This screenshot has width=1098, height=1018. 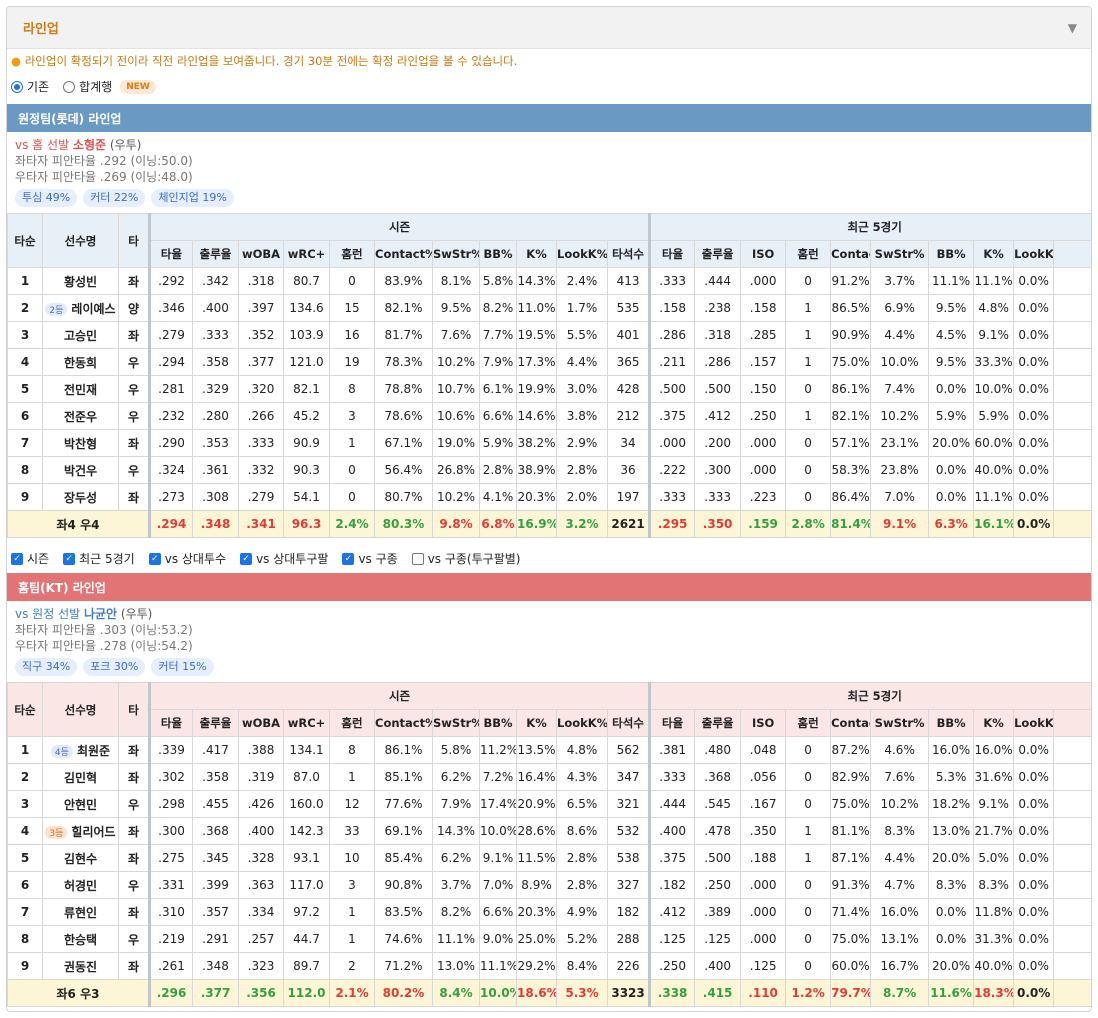 I want to click on player-name-cell: 2등 레이예스, so click(x=80, y=308).